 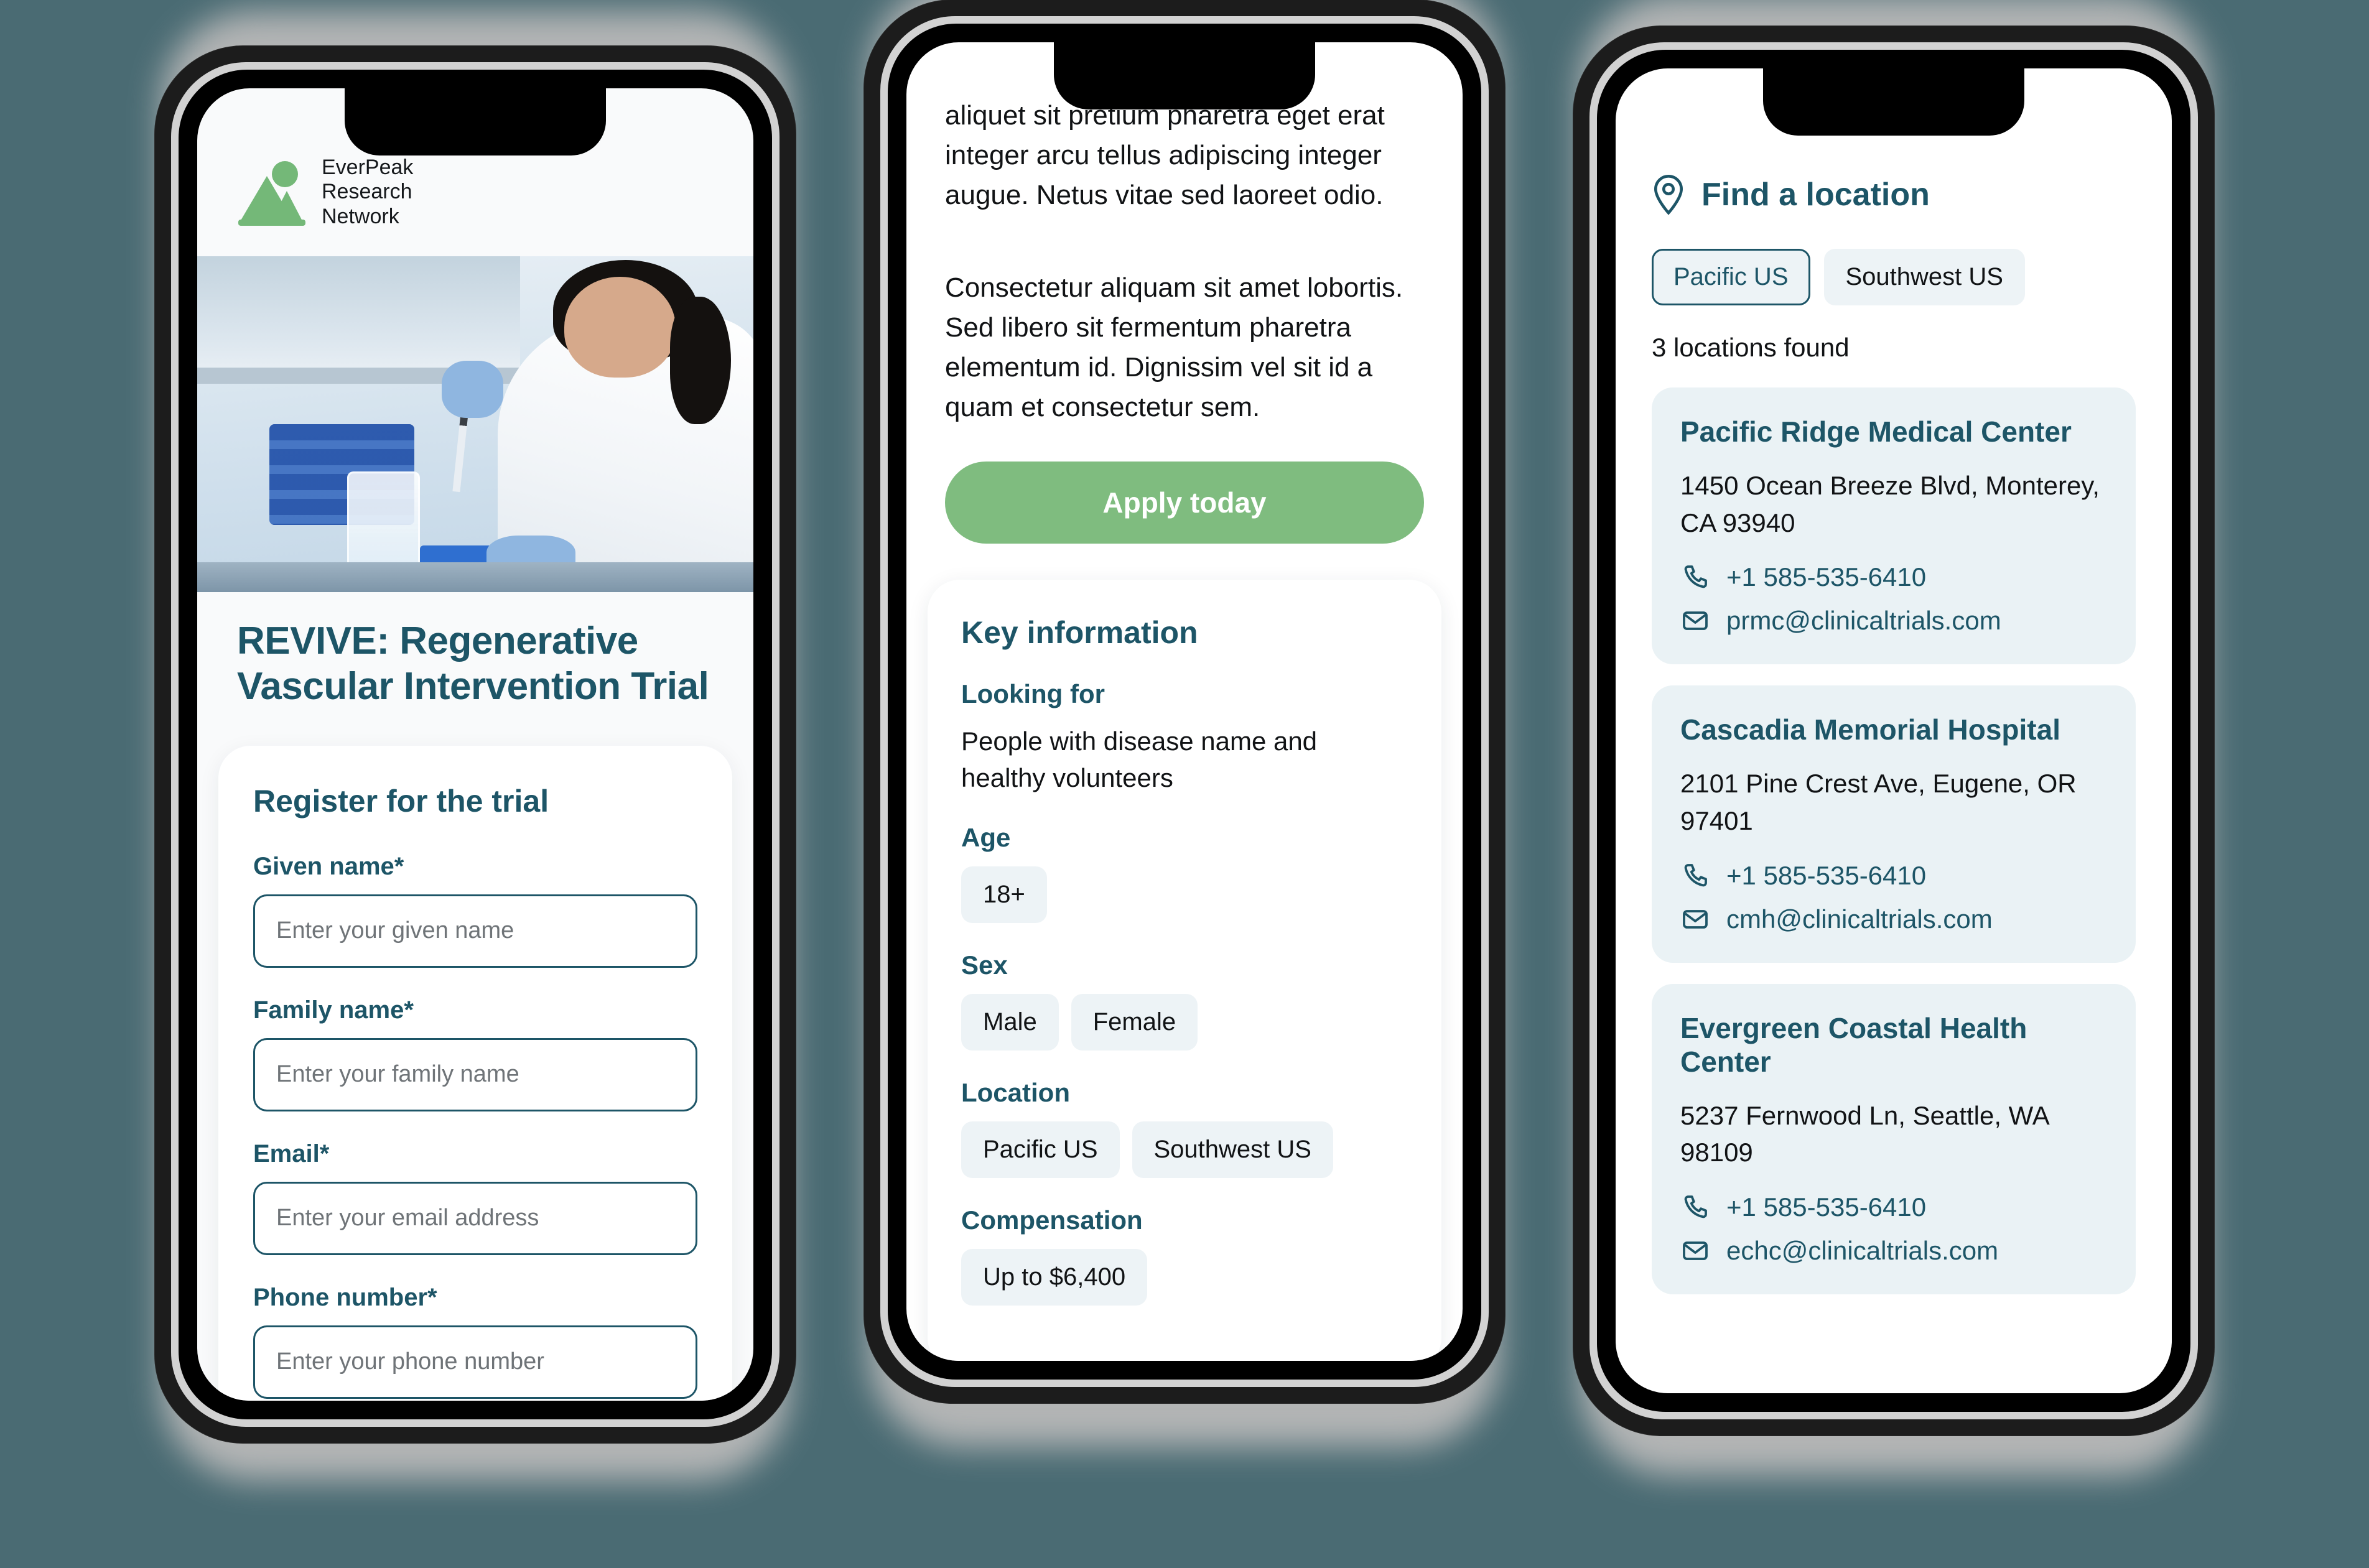 I want to click on filter-chip-pacific-us: Pacific US, so click(x=1731, y=277).